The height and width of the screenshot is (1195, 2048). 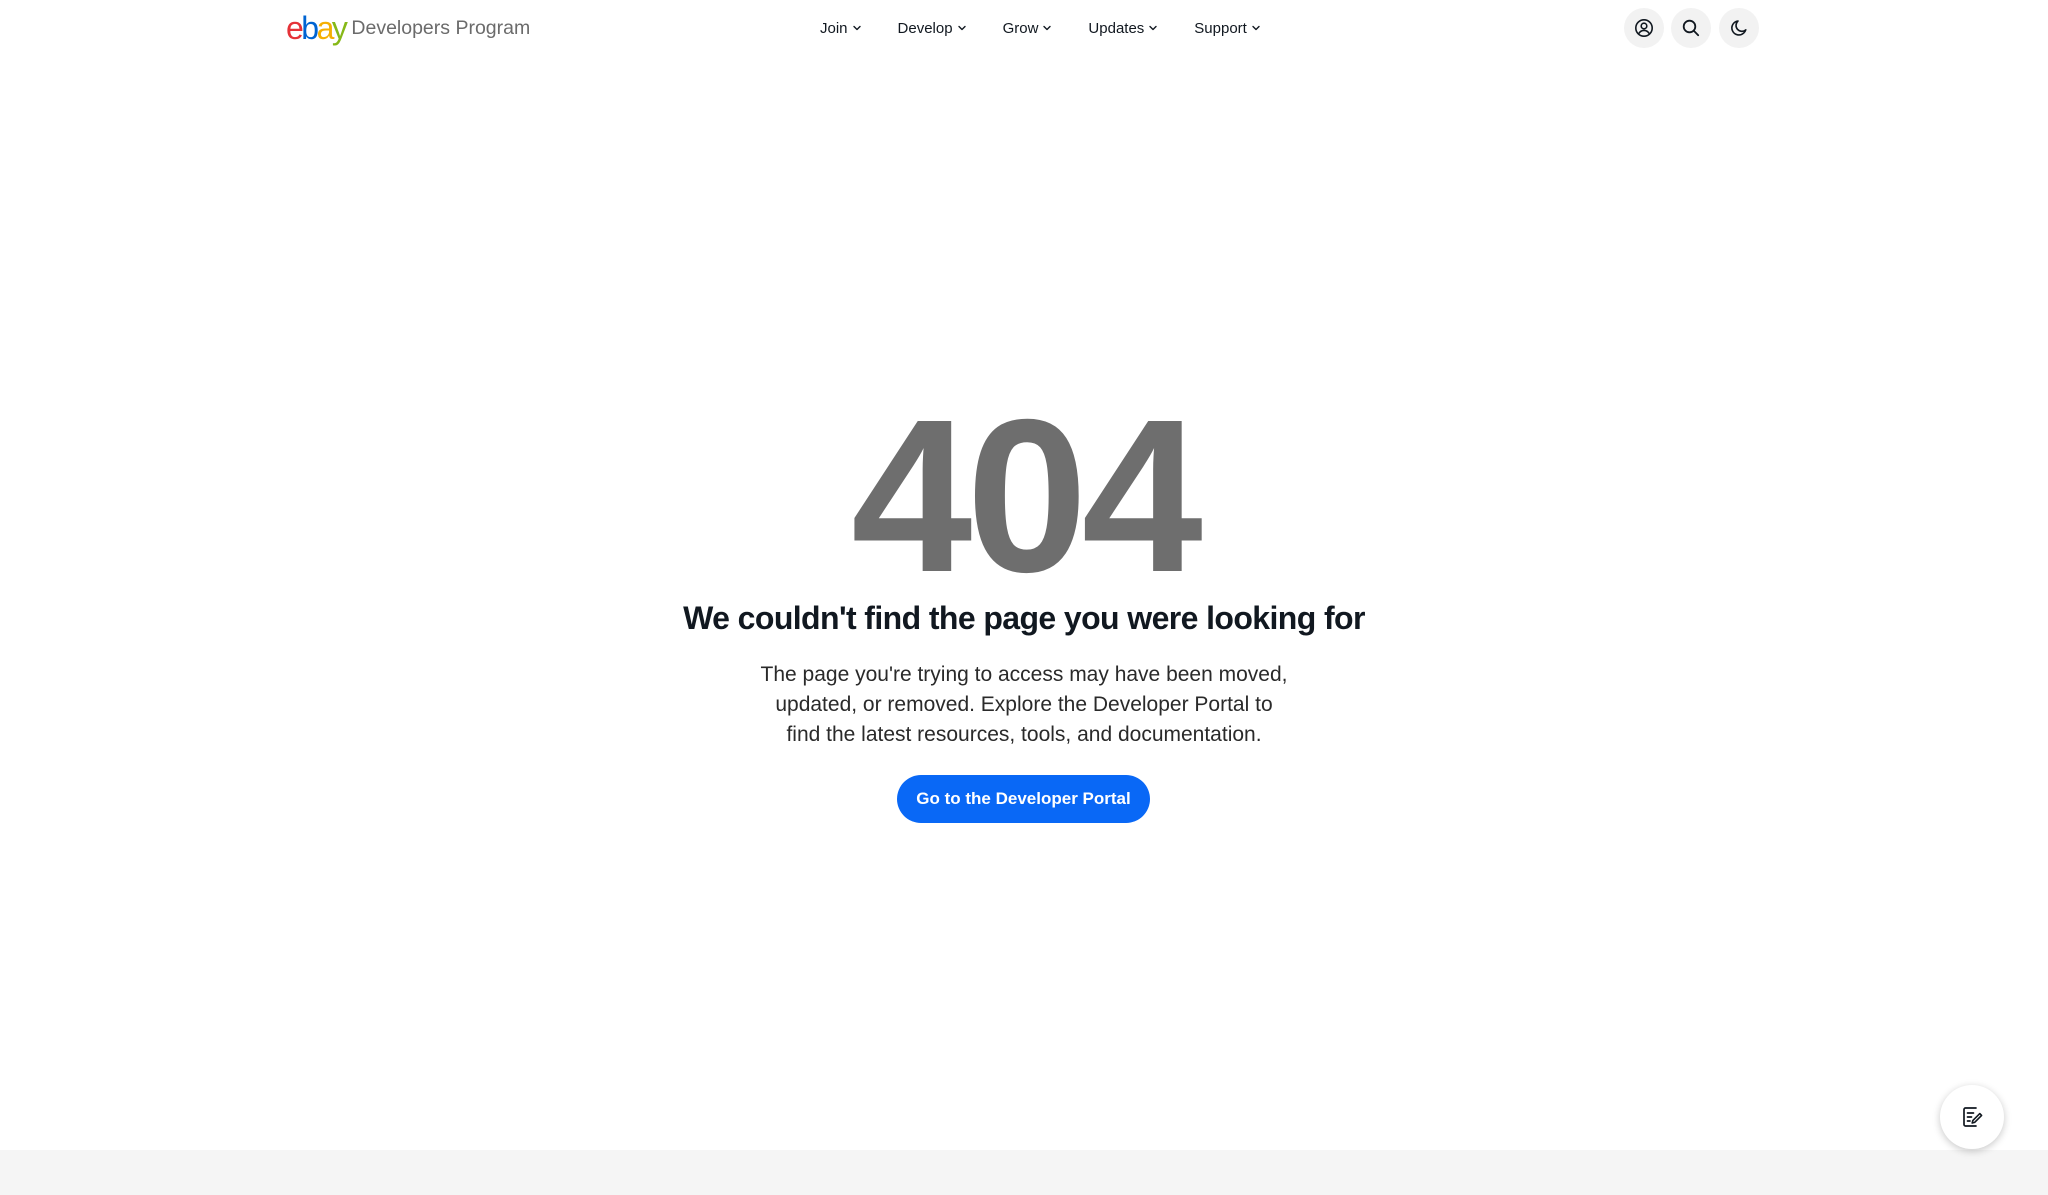 I want to click on nav-item-label: Develop, so click(x=925, y=28).